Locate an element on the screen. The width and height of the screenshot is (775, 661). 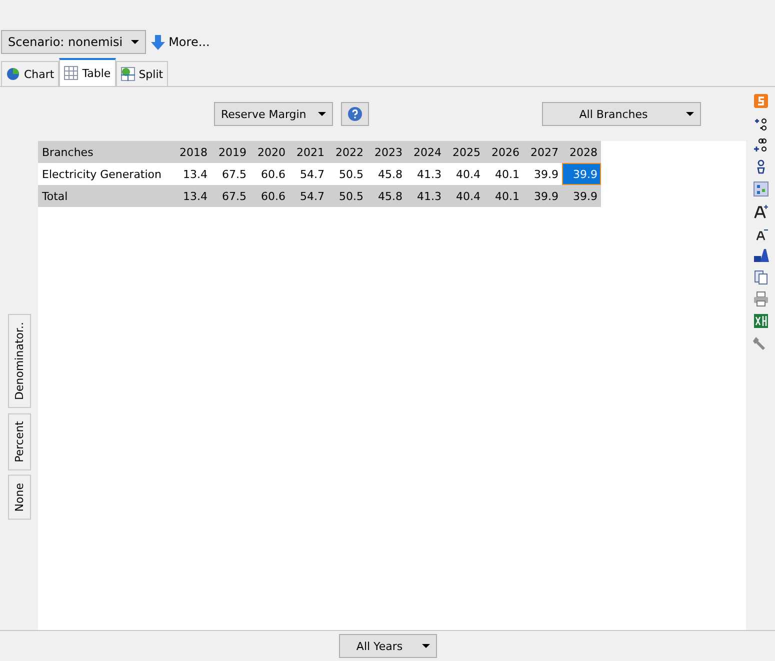
column-header: 2024 is located at coordinates (425, 152).